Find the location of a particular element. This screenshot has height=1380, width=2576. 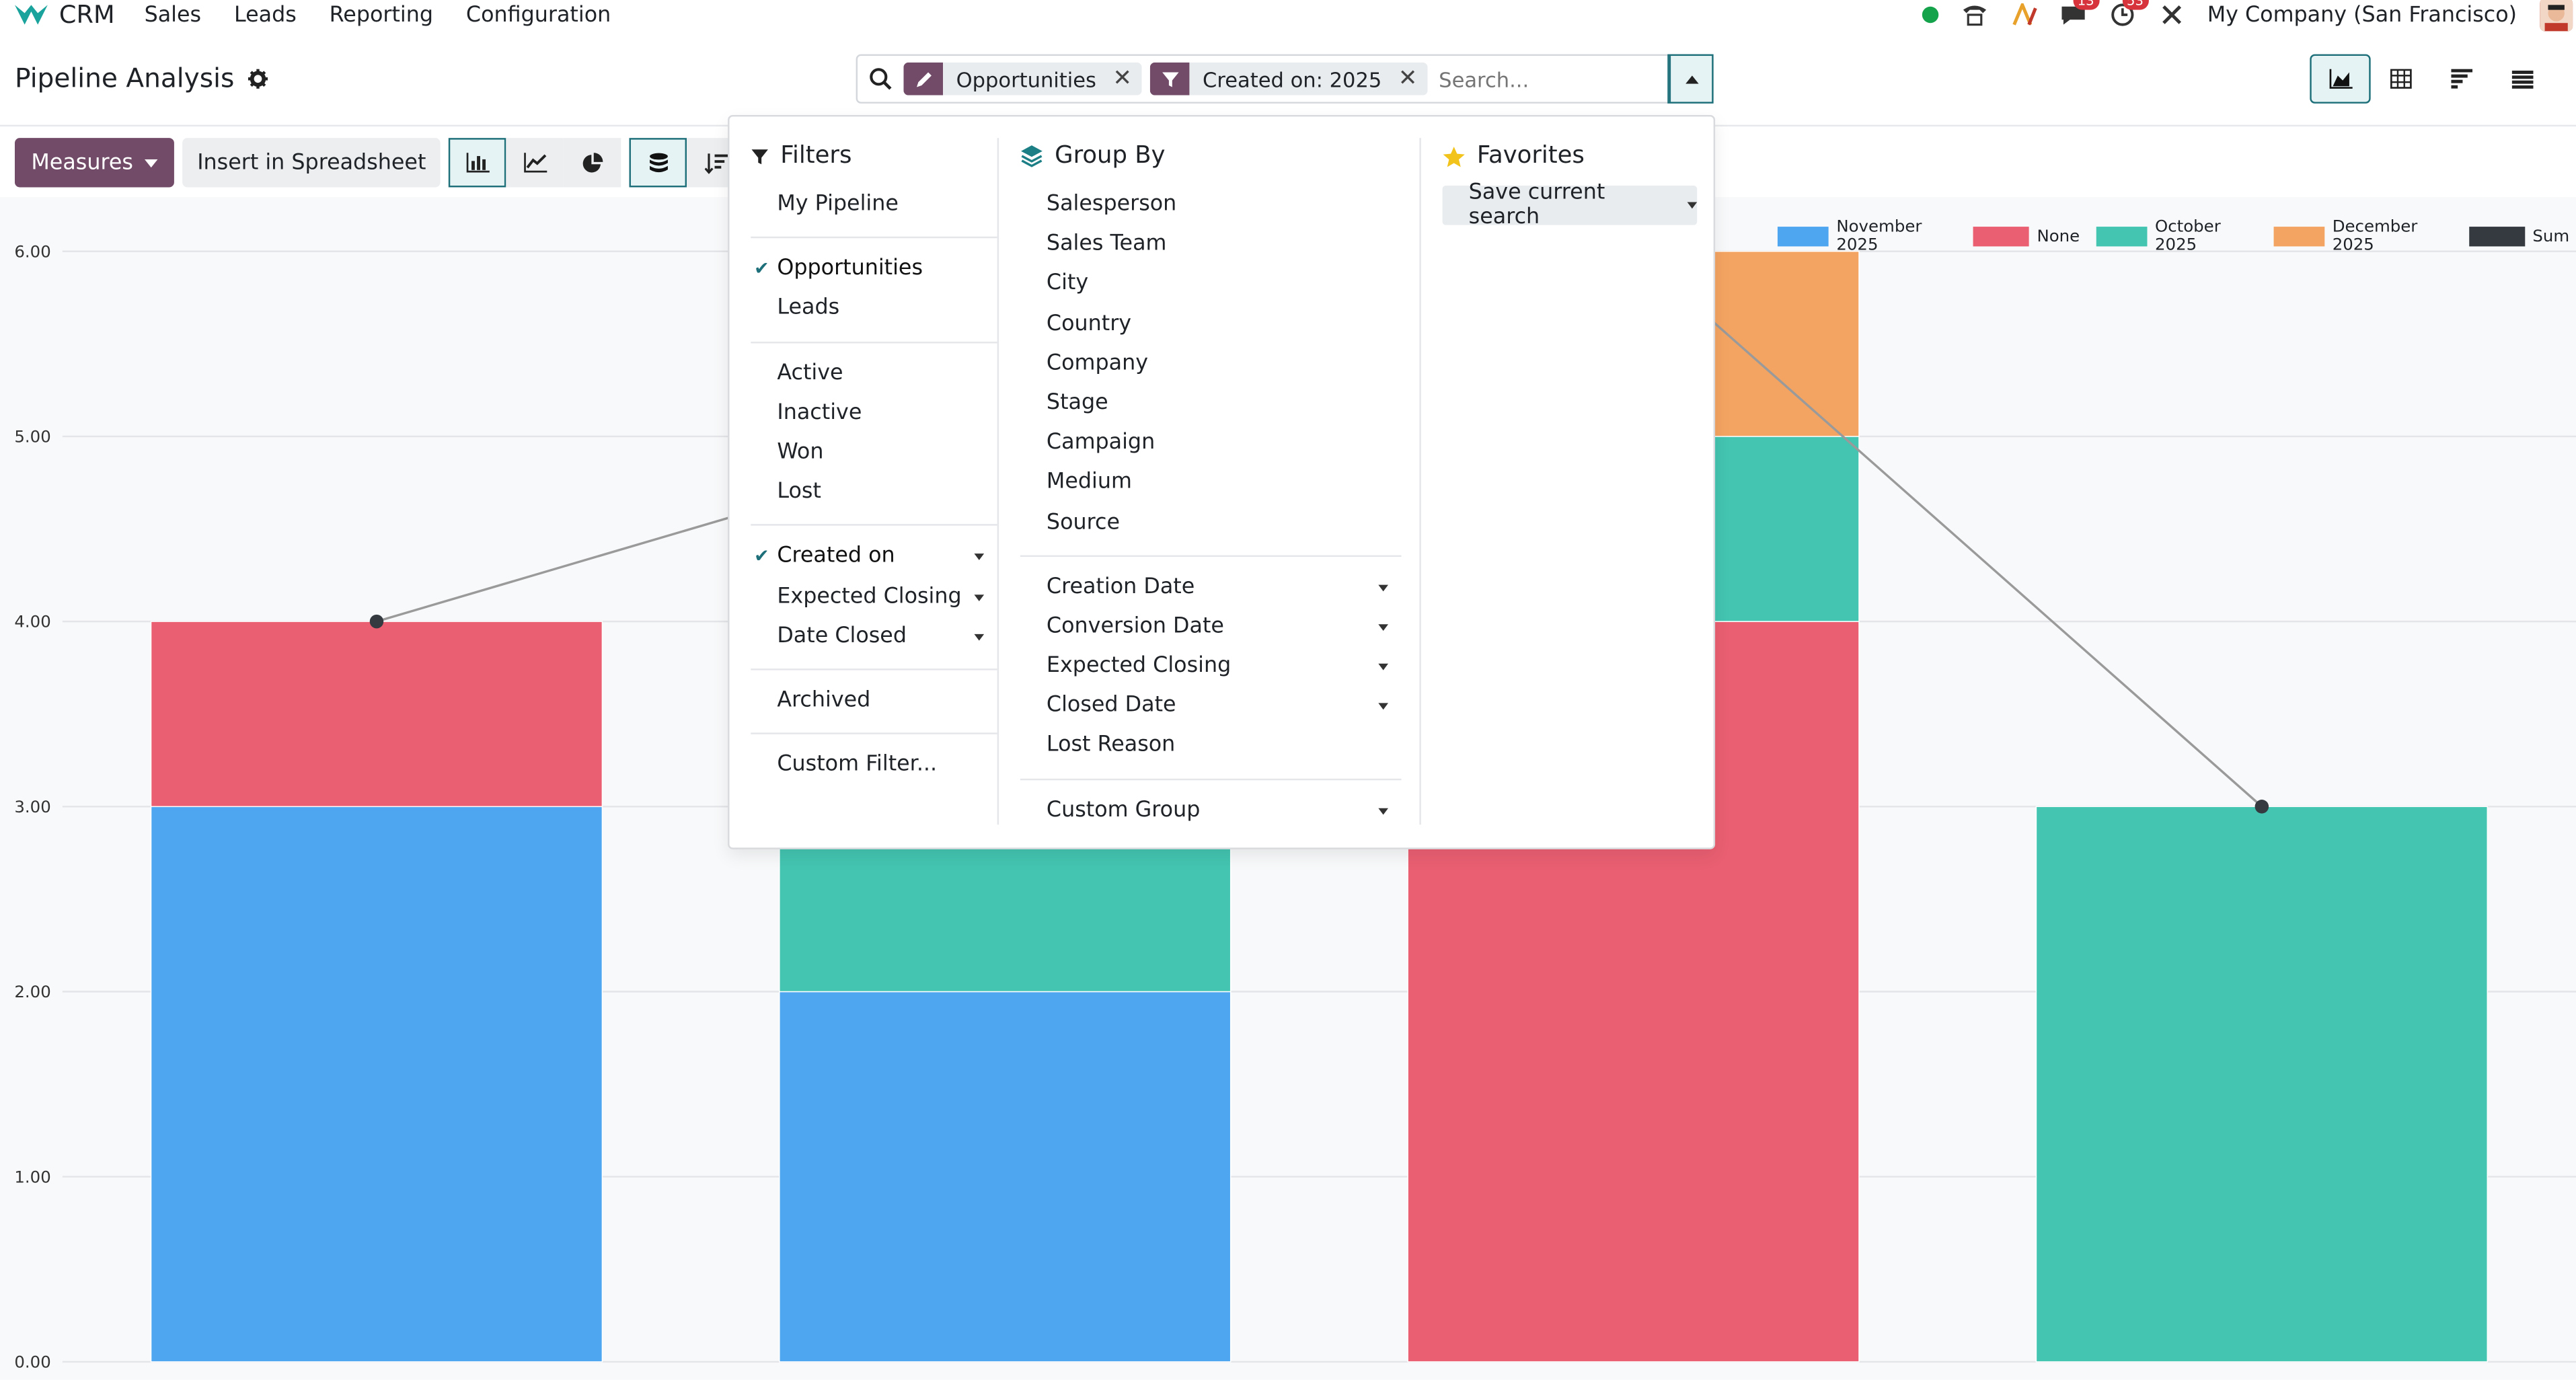

y-tick-label: 6.00 is located at coordinates (32, 251).